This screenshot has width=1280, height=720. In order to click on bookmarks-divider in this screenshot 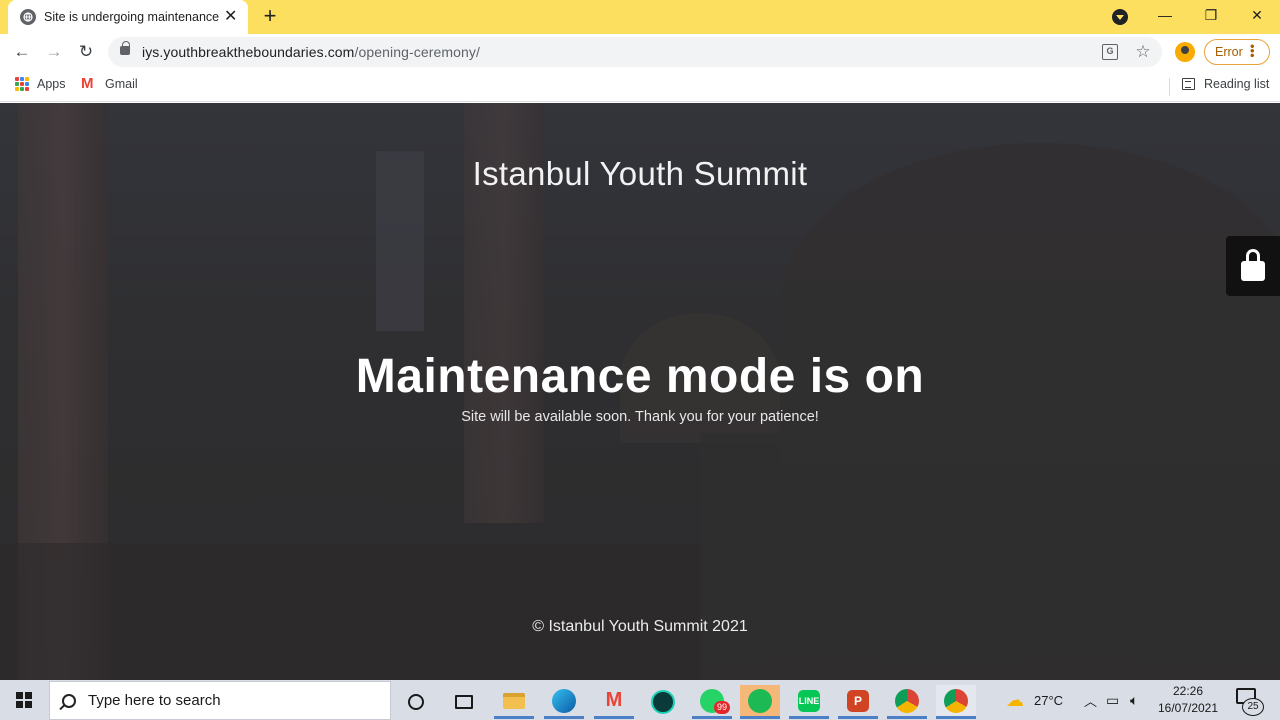, I will do `click(1169, 87)`.